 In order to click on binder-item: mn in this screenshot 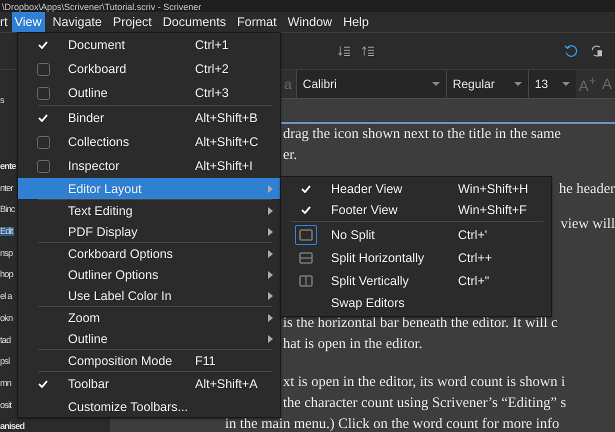, I will do `click(6, 383)`.